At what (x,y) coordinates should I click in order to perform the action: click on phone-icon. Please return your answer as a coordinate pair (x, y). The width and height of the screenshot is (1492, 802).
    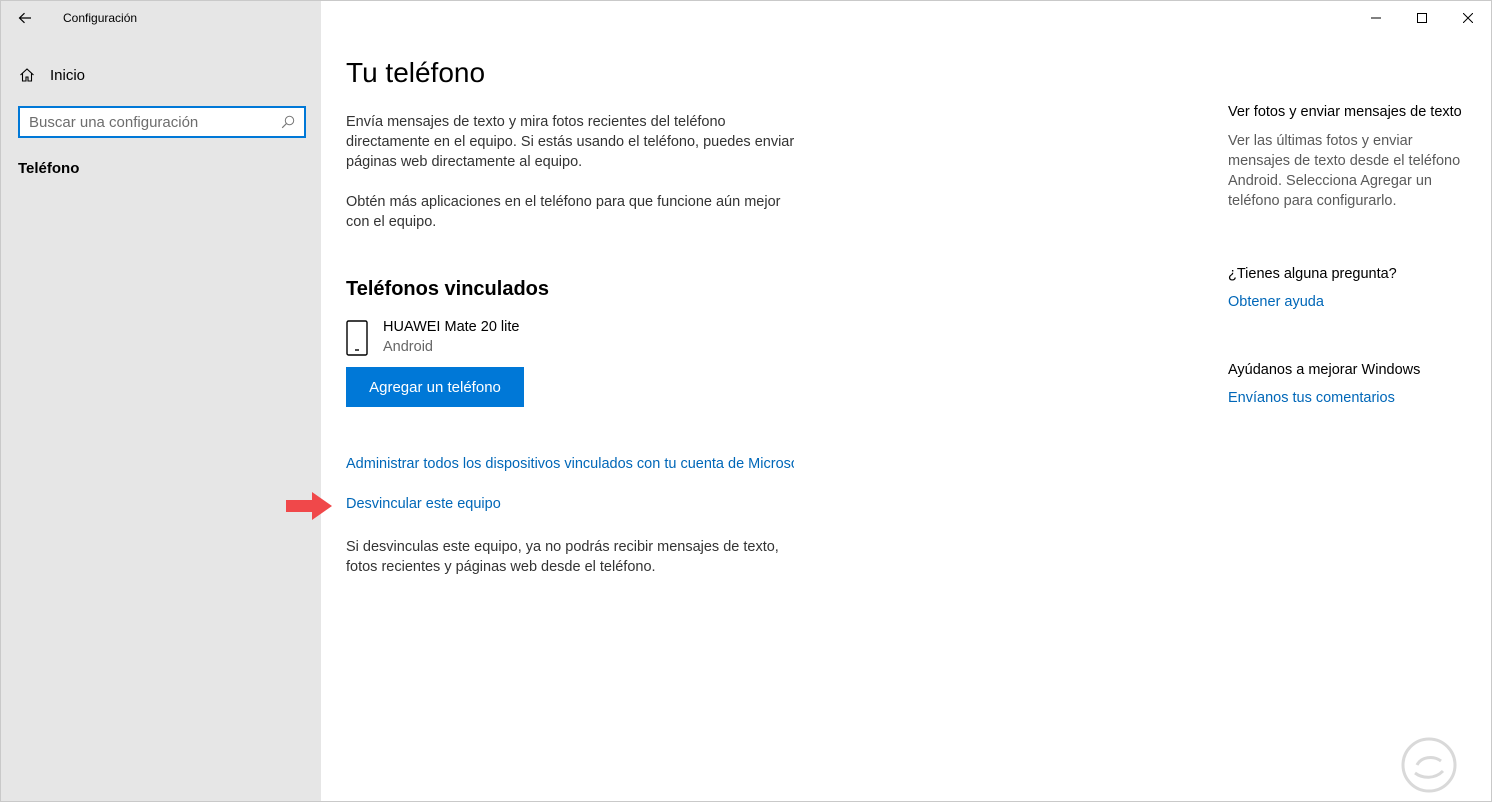
    Looking at the image, I should click on (357, 338).